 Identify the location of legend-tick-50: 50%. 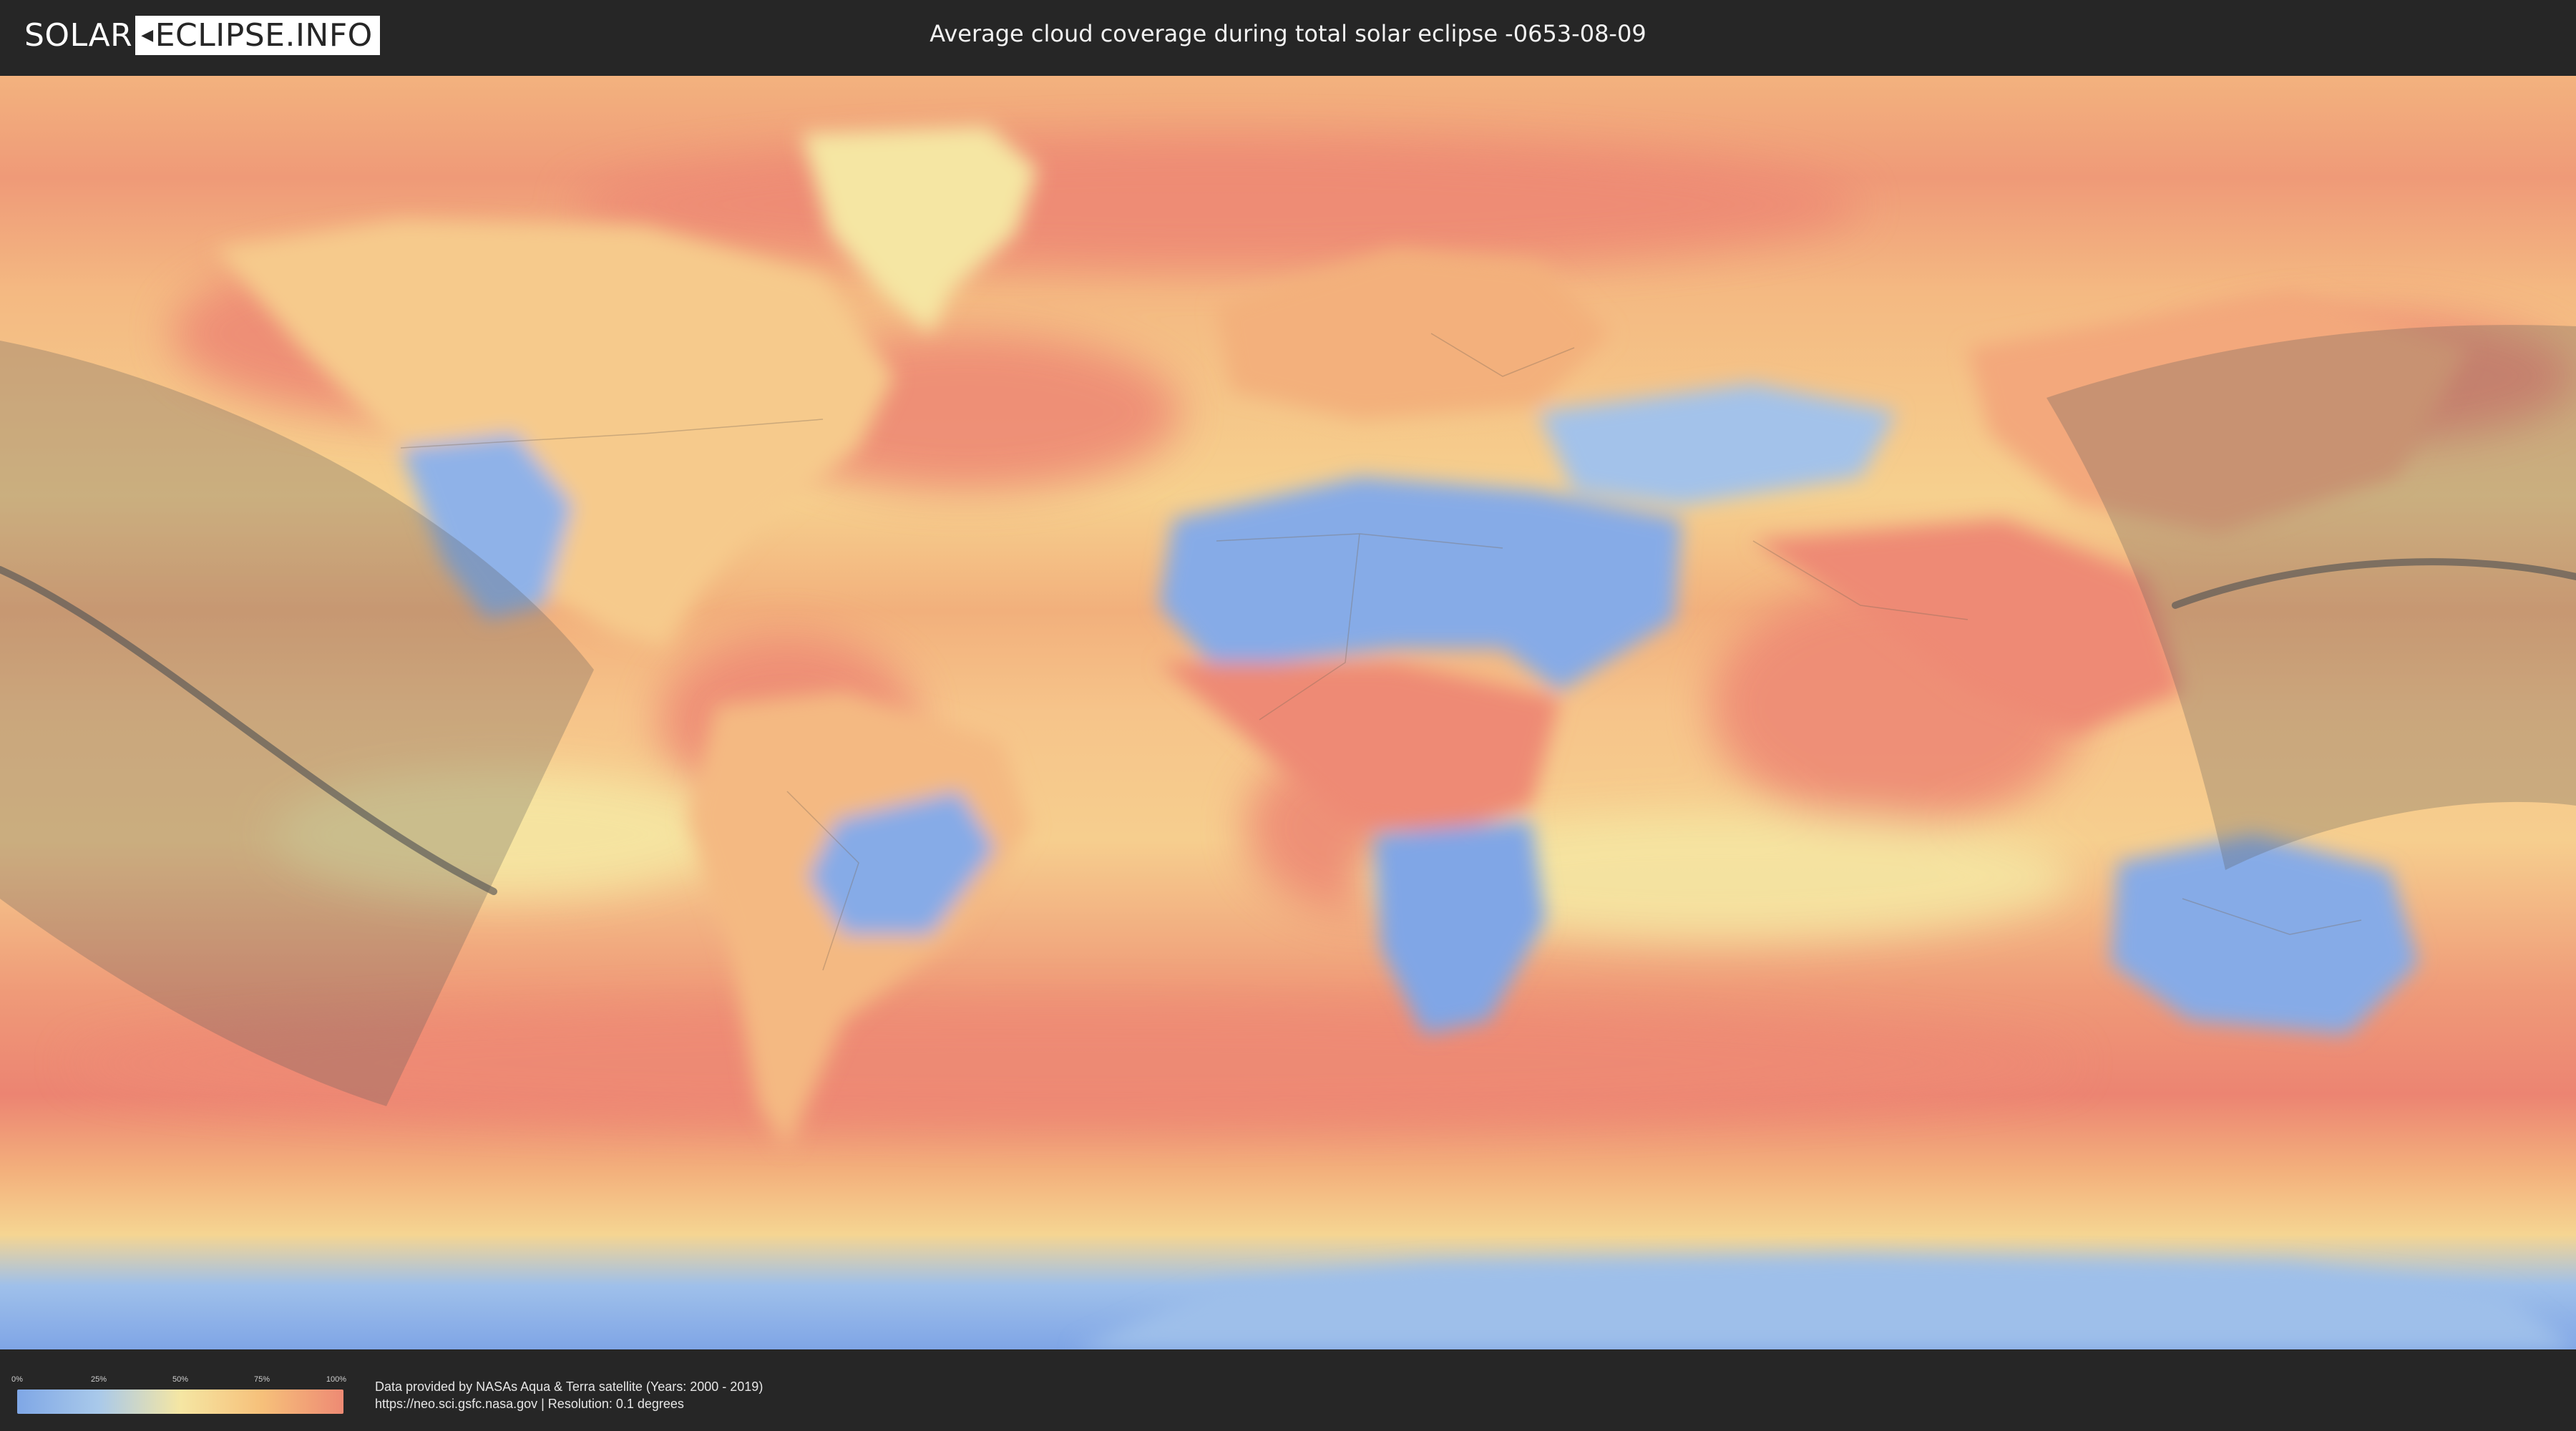
(180, 1379).